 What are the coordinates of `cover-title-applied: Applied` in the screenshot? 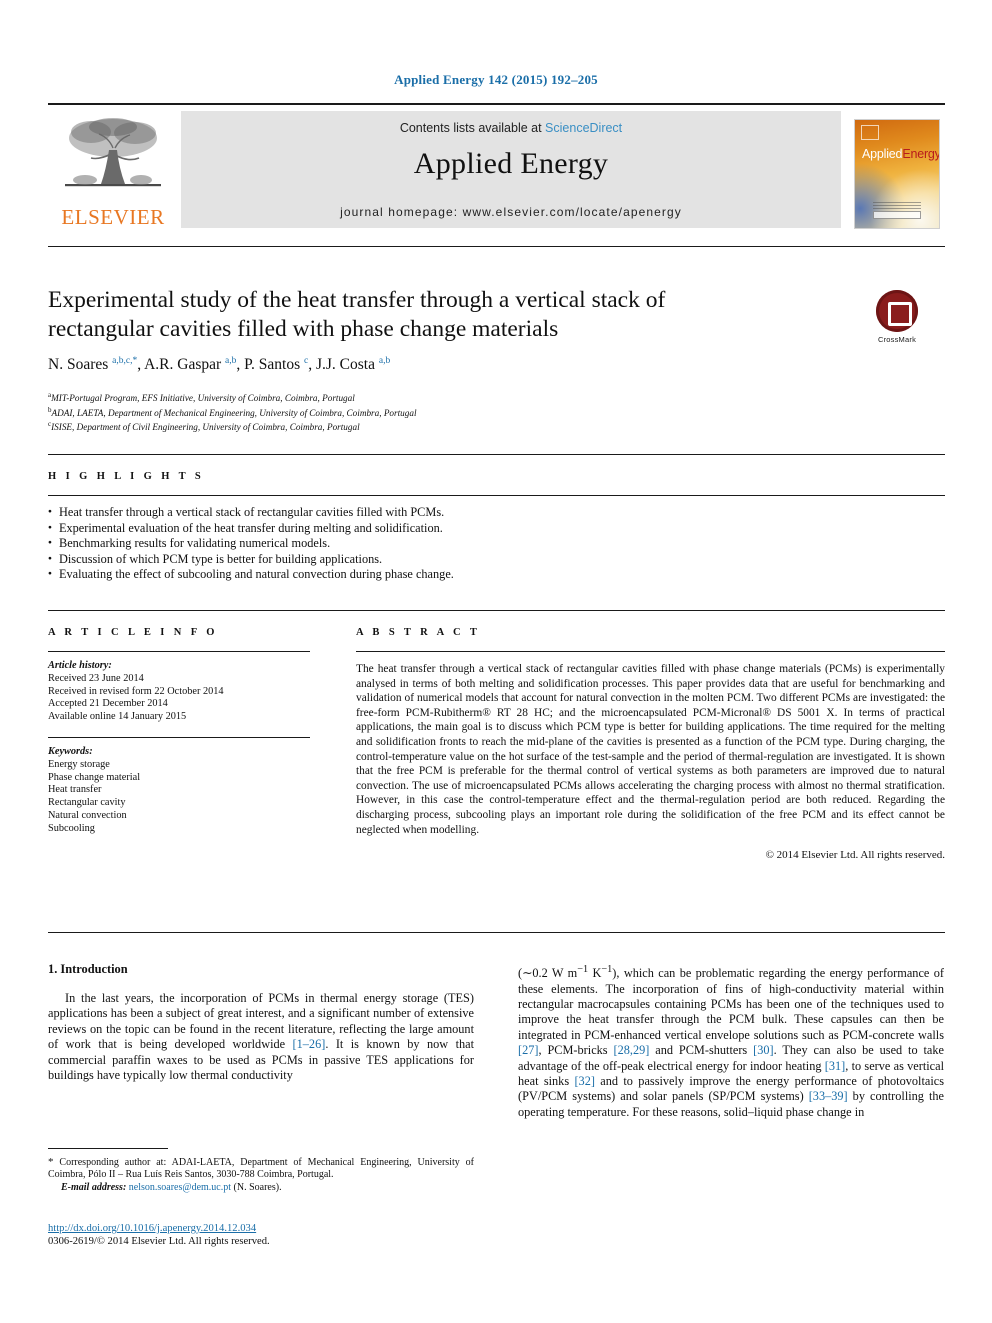 It's located at (882, 154).